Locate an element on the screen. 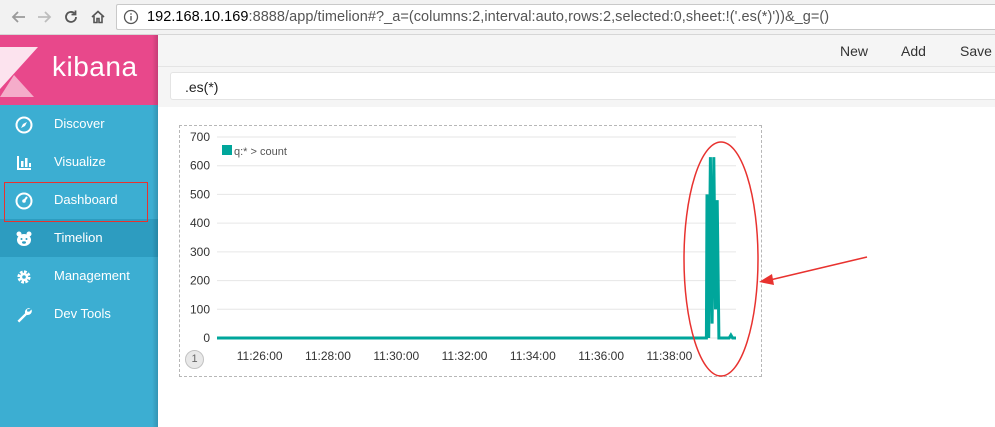 This screenshot has width=995, height=427. x-tick-label: 11:32:00 is located at coordinates (465, 356).